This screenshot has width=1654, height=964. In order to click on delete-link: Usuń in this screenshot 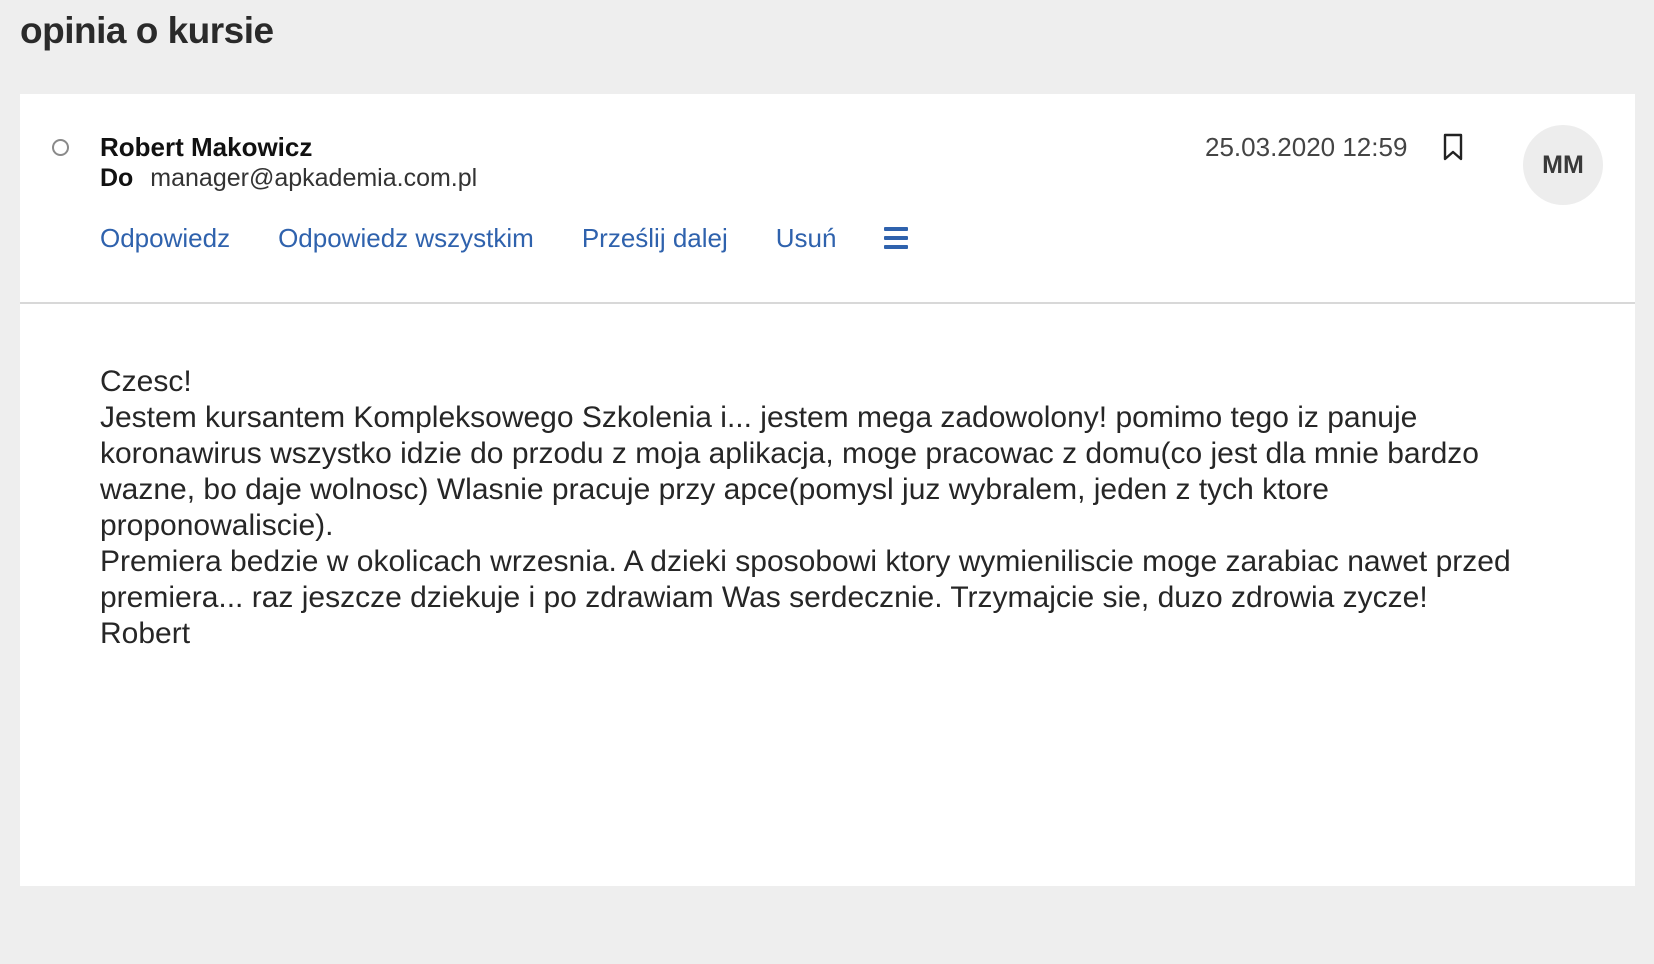, I will do `click(806, 238)`.